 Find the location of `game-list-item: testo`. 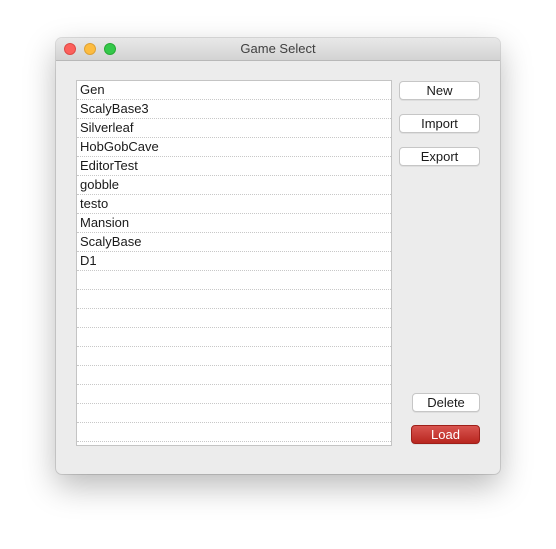

game-list-item: testo is located at coordinates (234, 204).